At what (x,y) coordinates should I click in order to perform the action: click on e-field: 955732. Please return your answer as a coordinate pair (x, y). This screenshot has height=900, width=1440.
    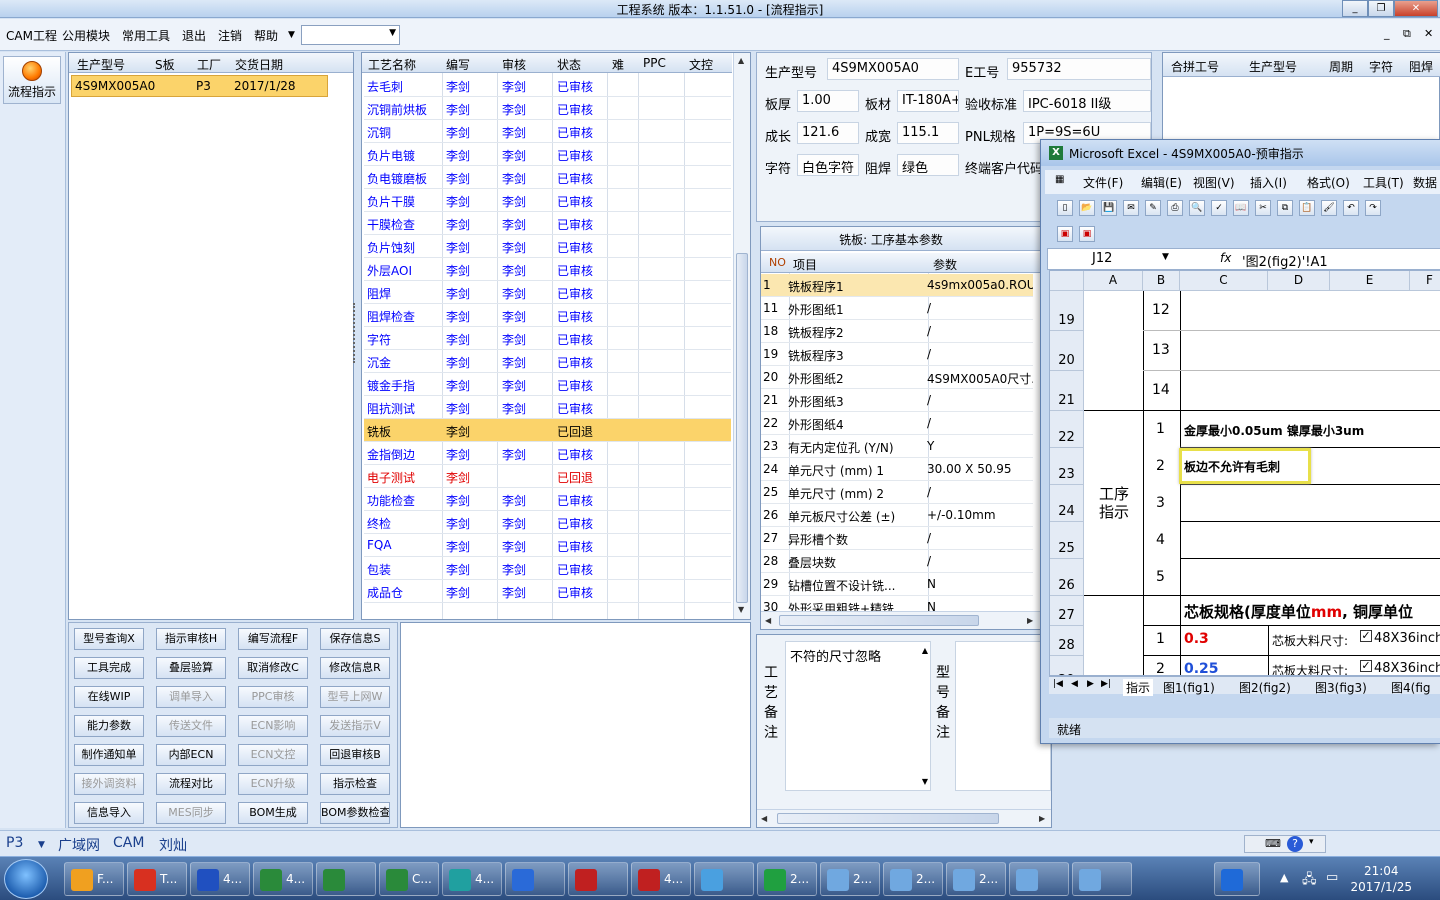
    Looking at the image, I should click on (1079, 69).